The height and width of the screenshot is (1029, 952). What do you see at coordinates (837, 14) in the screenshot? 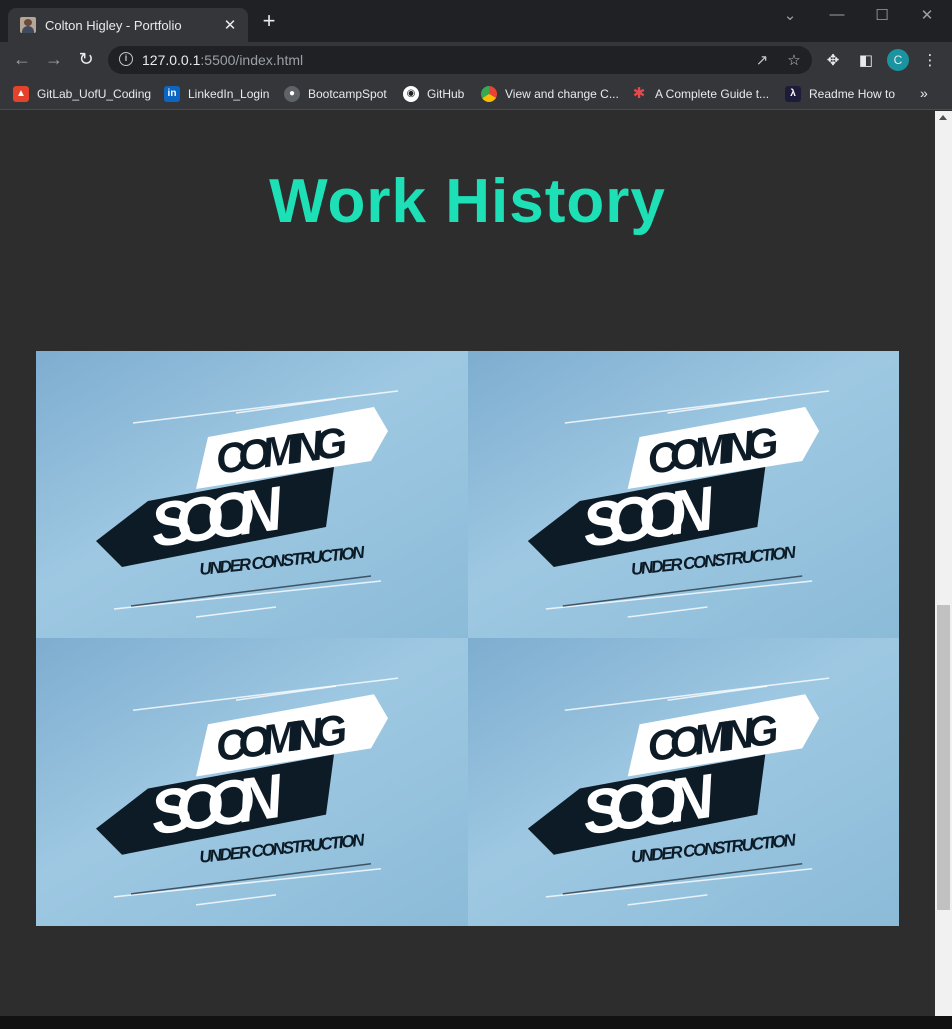
I see `minimize-icon: —` at bounding box center [837, 14].